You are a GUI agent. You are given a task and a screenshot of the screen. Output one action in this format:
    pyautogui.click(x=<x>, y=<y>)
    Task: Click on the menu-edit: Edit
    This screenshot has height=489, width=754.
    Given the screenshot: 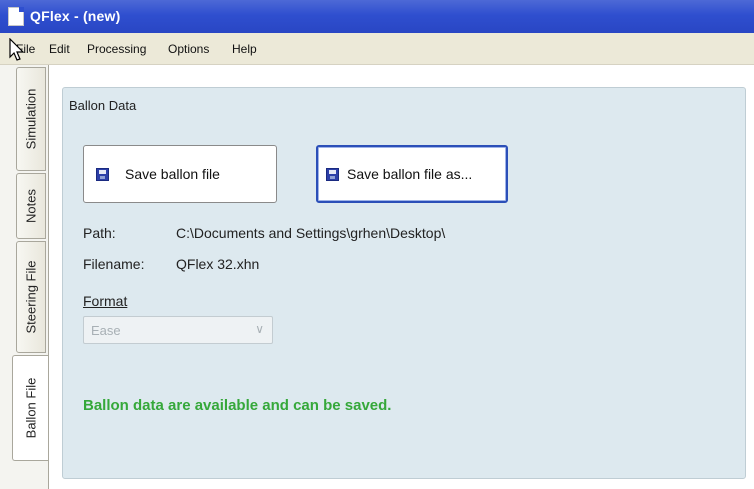 What is the action you would take?
    pyautogui.click(x=59, y=49)
    